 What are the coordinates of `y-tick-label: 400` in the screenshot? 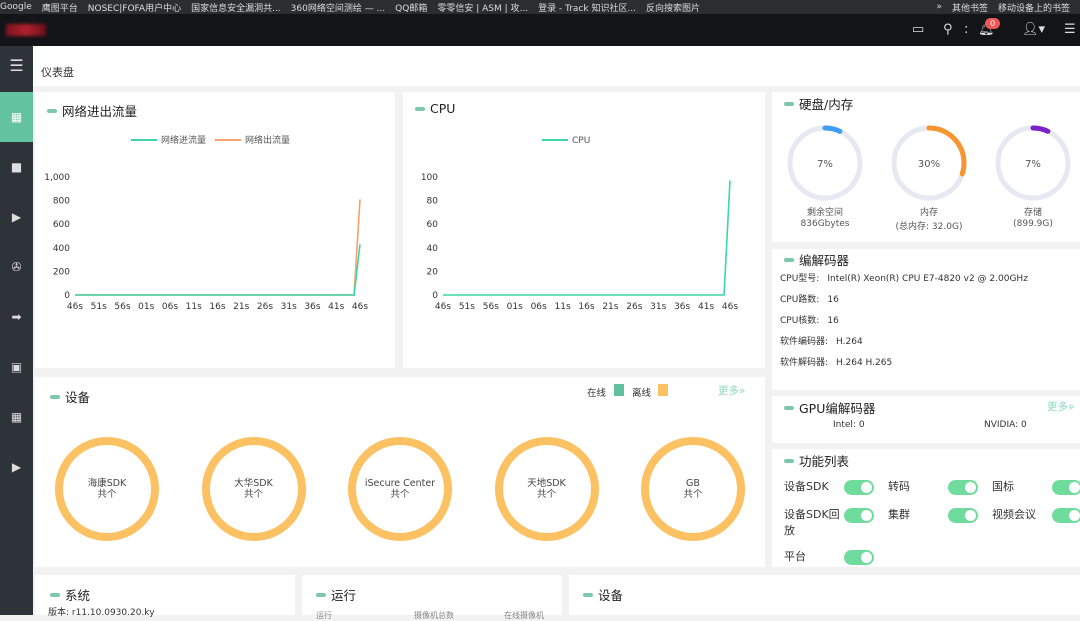 It's located at (61, 249).